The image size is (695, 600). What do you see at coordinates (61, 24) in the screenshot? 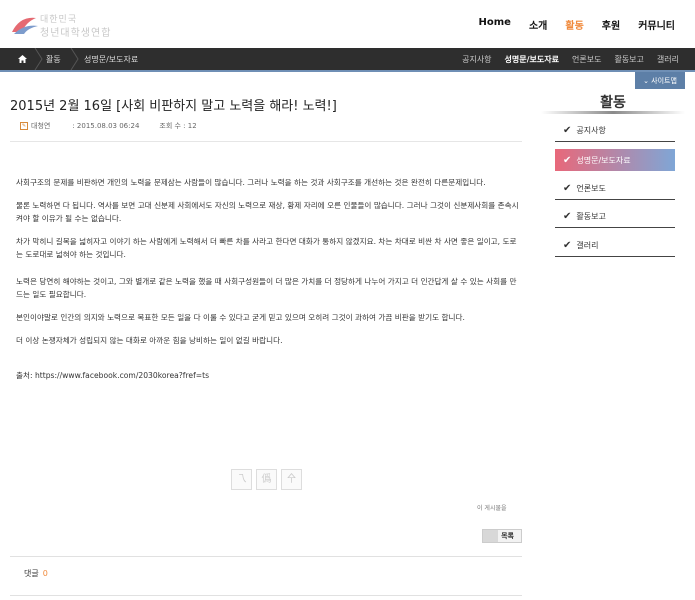
I see `site-logo: 대한민국 청년대학생연합` at bounding box center [61, 24].